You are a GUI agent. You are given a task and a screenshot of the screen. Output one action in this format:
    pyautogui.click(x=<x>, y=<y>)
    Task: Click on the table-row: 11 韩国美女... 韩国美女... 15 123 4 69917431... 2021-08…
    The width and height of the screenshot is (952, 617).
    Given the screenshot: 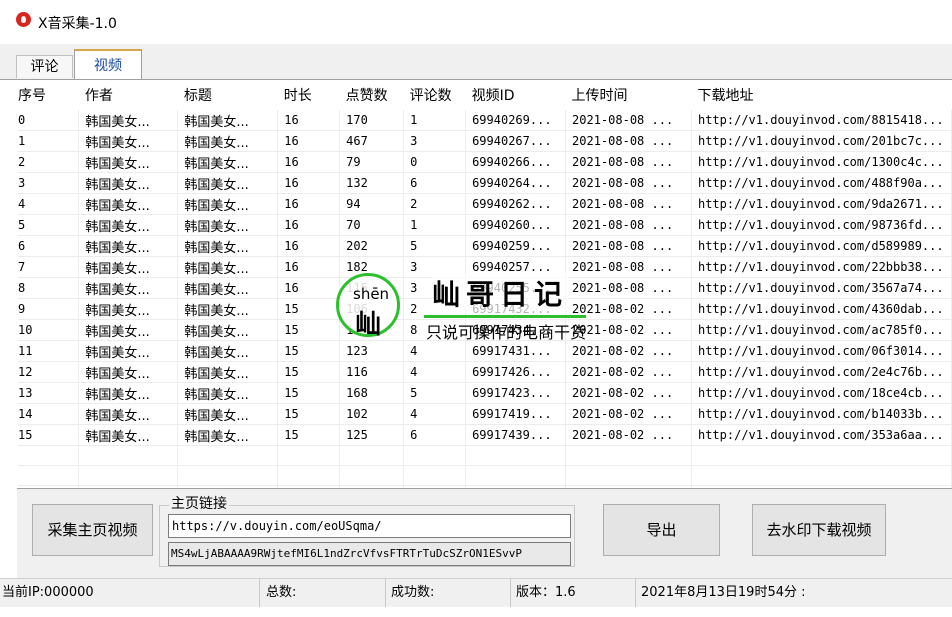 What is the action you would take?
    pyautogui.click(x=485, y=351)
    